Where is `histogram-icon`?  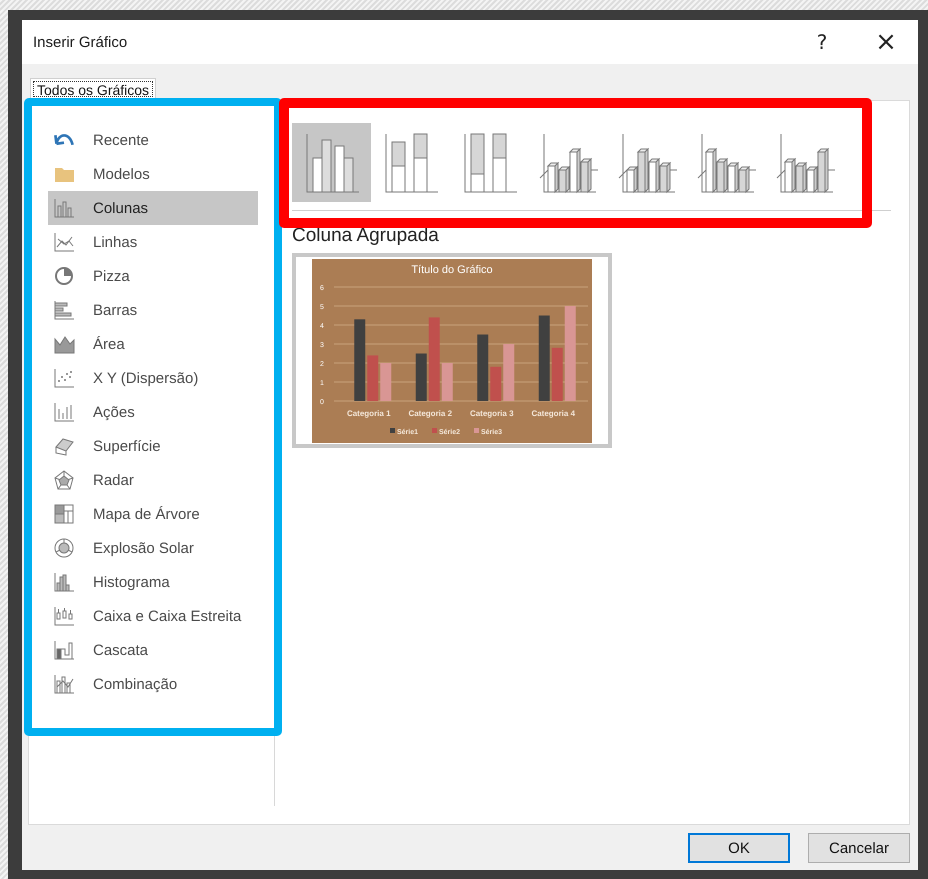
histogram-icon is located at coordinates (64, 582).